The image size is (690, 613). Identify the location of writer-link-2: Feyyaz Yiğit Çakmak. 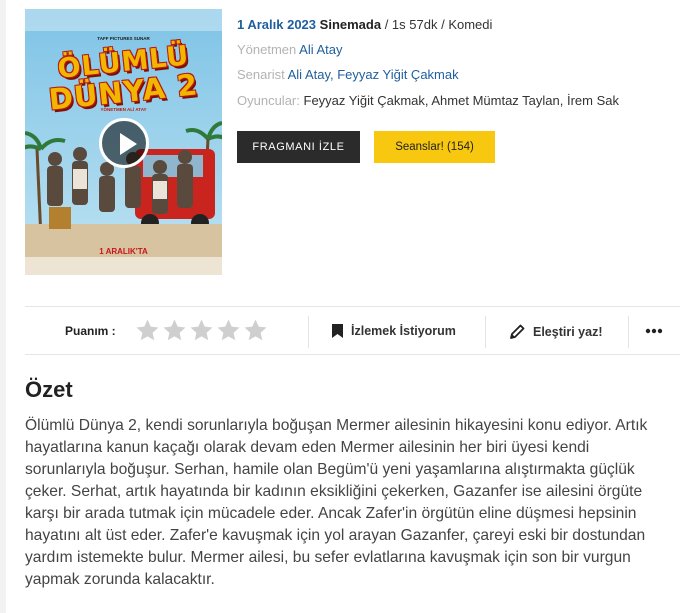
(397, 74).